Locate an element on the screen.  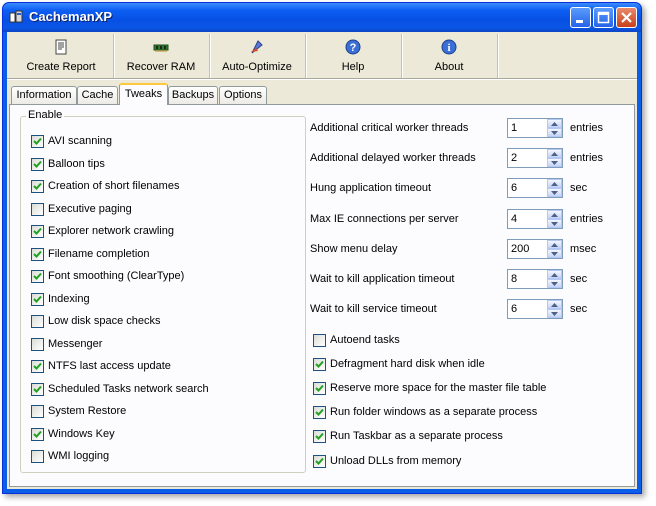
low-disk-space-checks-checkbox is located at coordinates (37, 321).